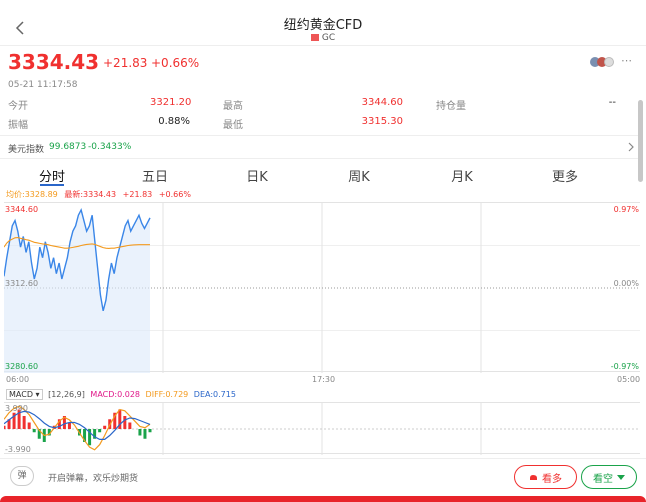 The height and width of the screenshot is (502, 646). Describe the element at coordinates (18, 379) in the screenshot. I see `x-label-start: 06:00` at that location.